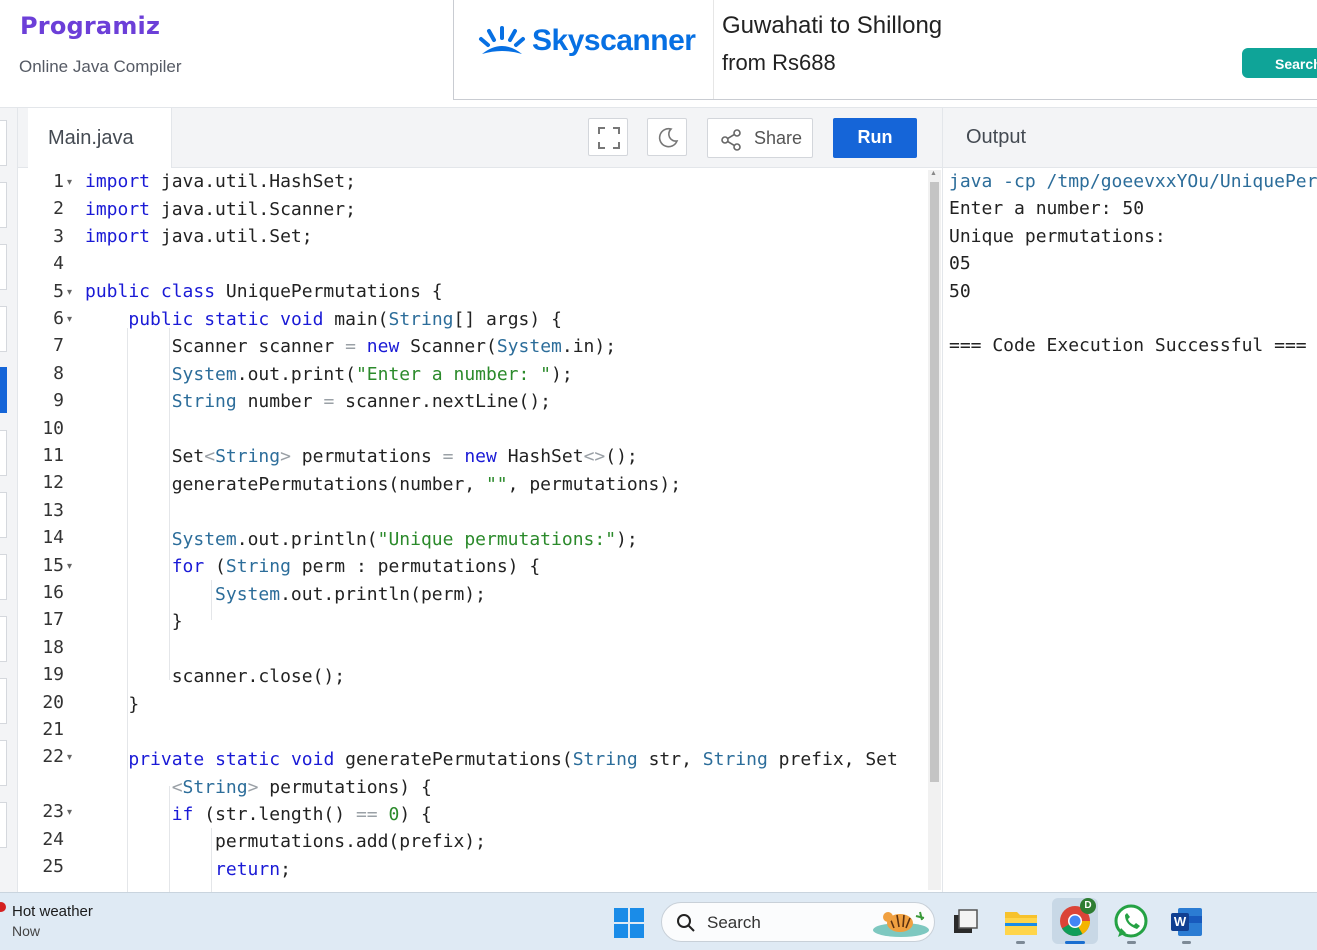  Describe the element at coordinates (734, 922) in the screenshot. I see `taskbar-search-label: Search` at that location.